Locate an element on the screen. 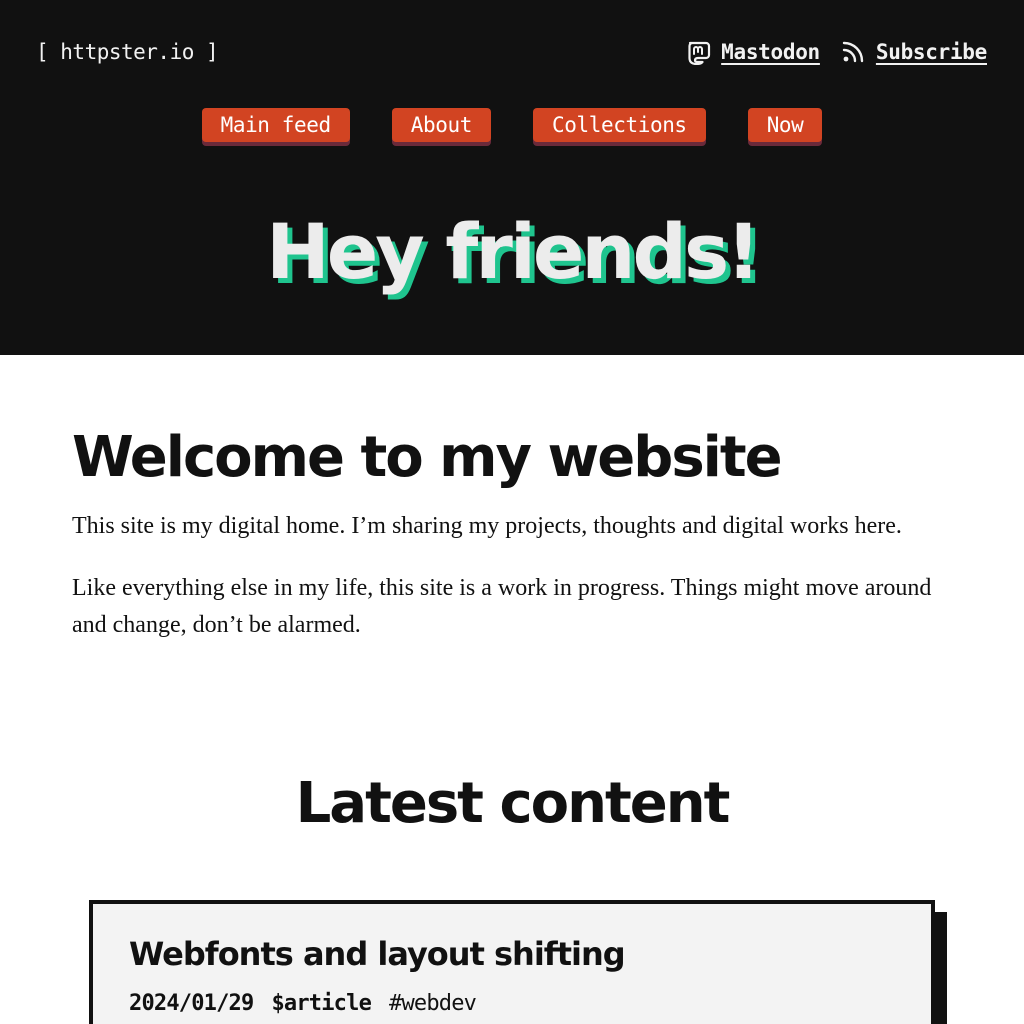 Image resolution: width=1024 pixels, height=1024 pixels. page-title: Welcome to my website is located at coordinates (427, 457).